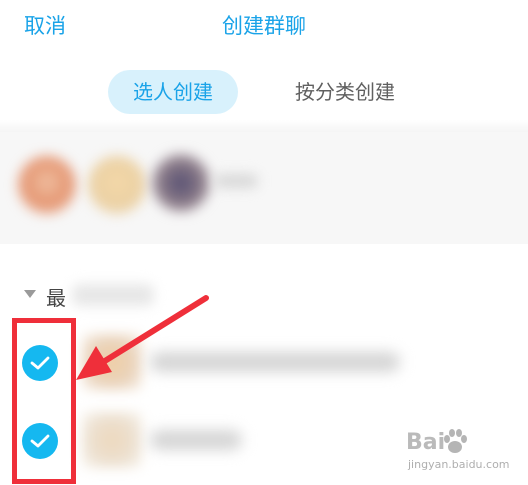  Describe the element at coordinates (455, 441) in the screenshot. I see `baidu-paw-icon` at that location.